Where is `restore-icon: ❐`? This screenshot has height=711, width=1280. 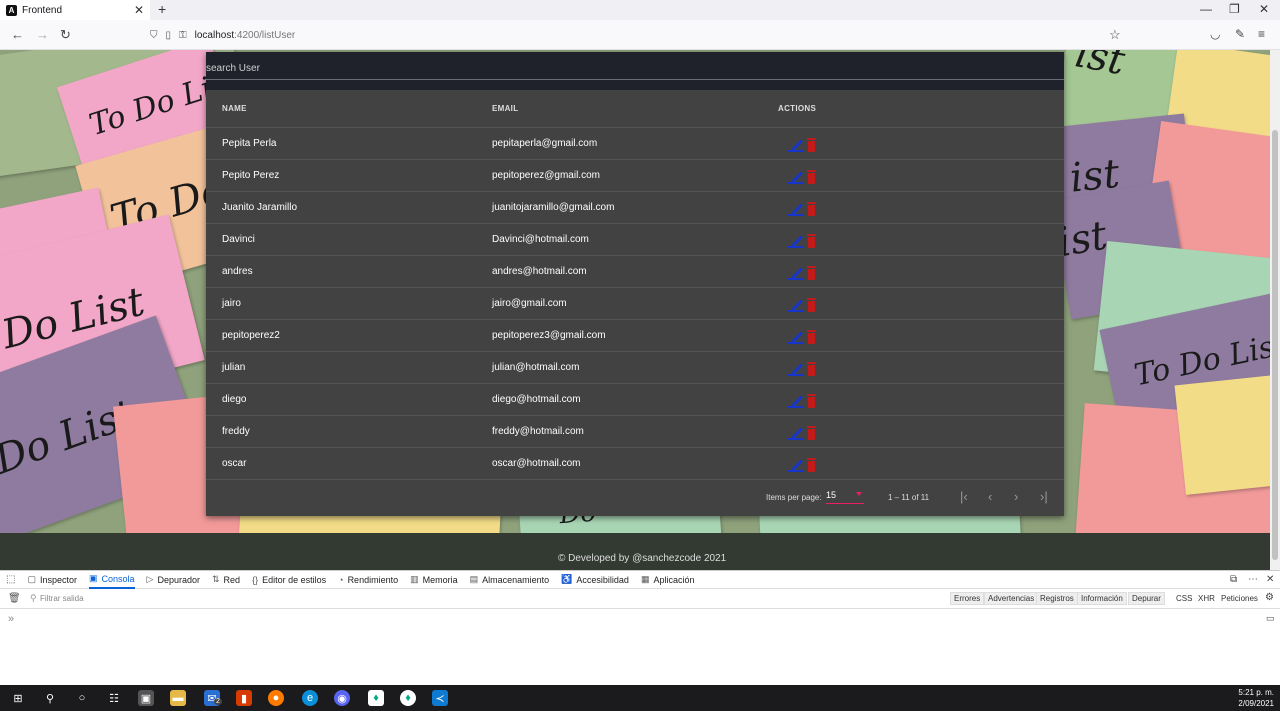 restore-icon: ❐ is located at coordinates (1234, 9).